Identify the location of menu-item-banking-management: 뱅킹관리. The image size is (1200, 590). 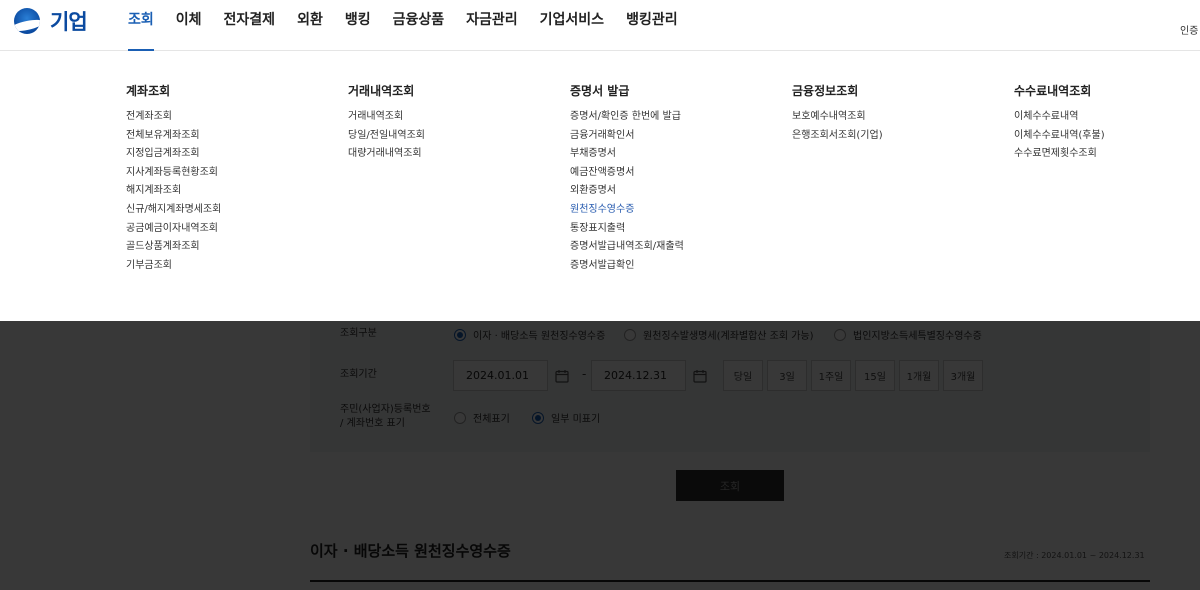
(652, 25).